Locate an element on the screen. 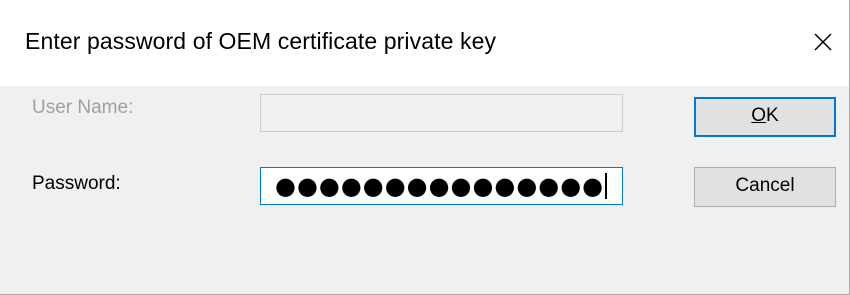 This screenshot has width=850, height=295. password-field: ●●●●●●●●●●●●●●● is located at coordinates (441, 186).